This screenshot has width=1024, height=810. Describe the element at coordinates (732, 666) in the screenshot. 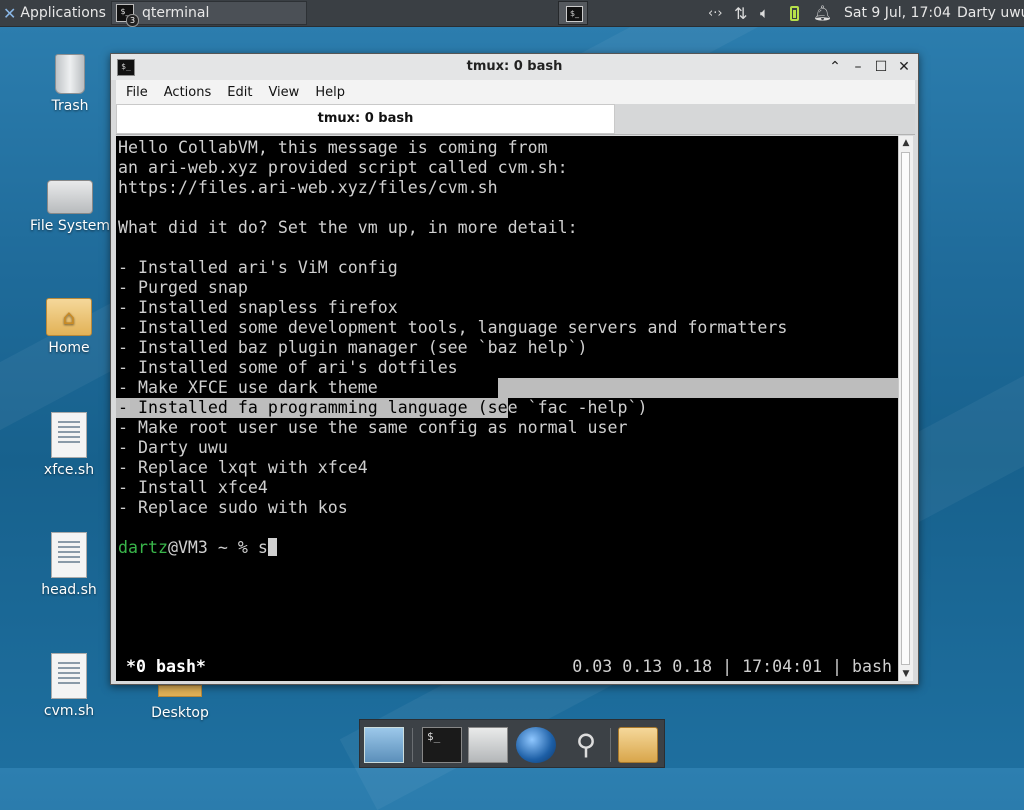

I see `tmux-status-right: 0.03 0.13 0.18 | 17:04:01 | bash` at that location.